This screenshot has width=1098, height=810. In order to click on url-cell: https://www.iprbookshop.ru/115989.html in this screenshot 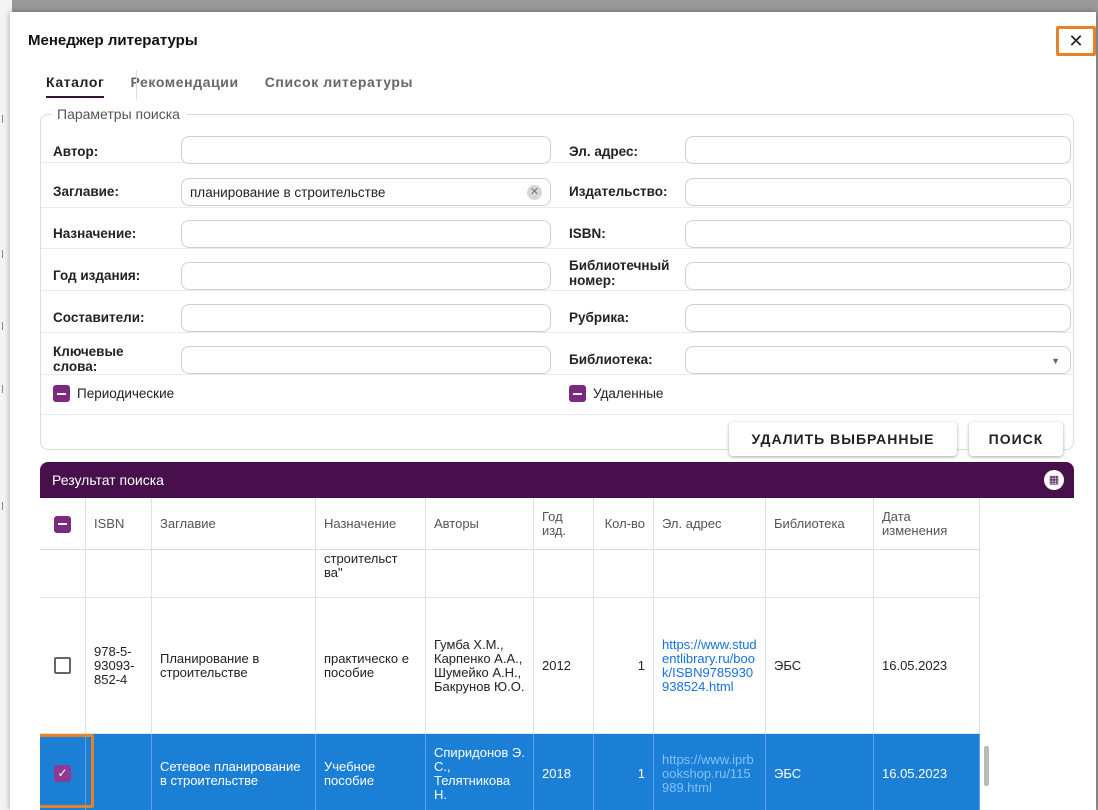, I will do `click(710, 772)`.